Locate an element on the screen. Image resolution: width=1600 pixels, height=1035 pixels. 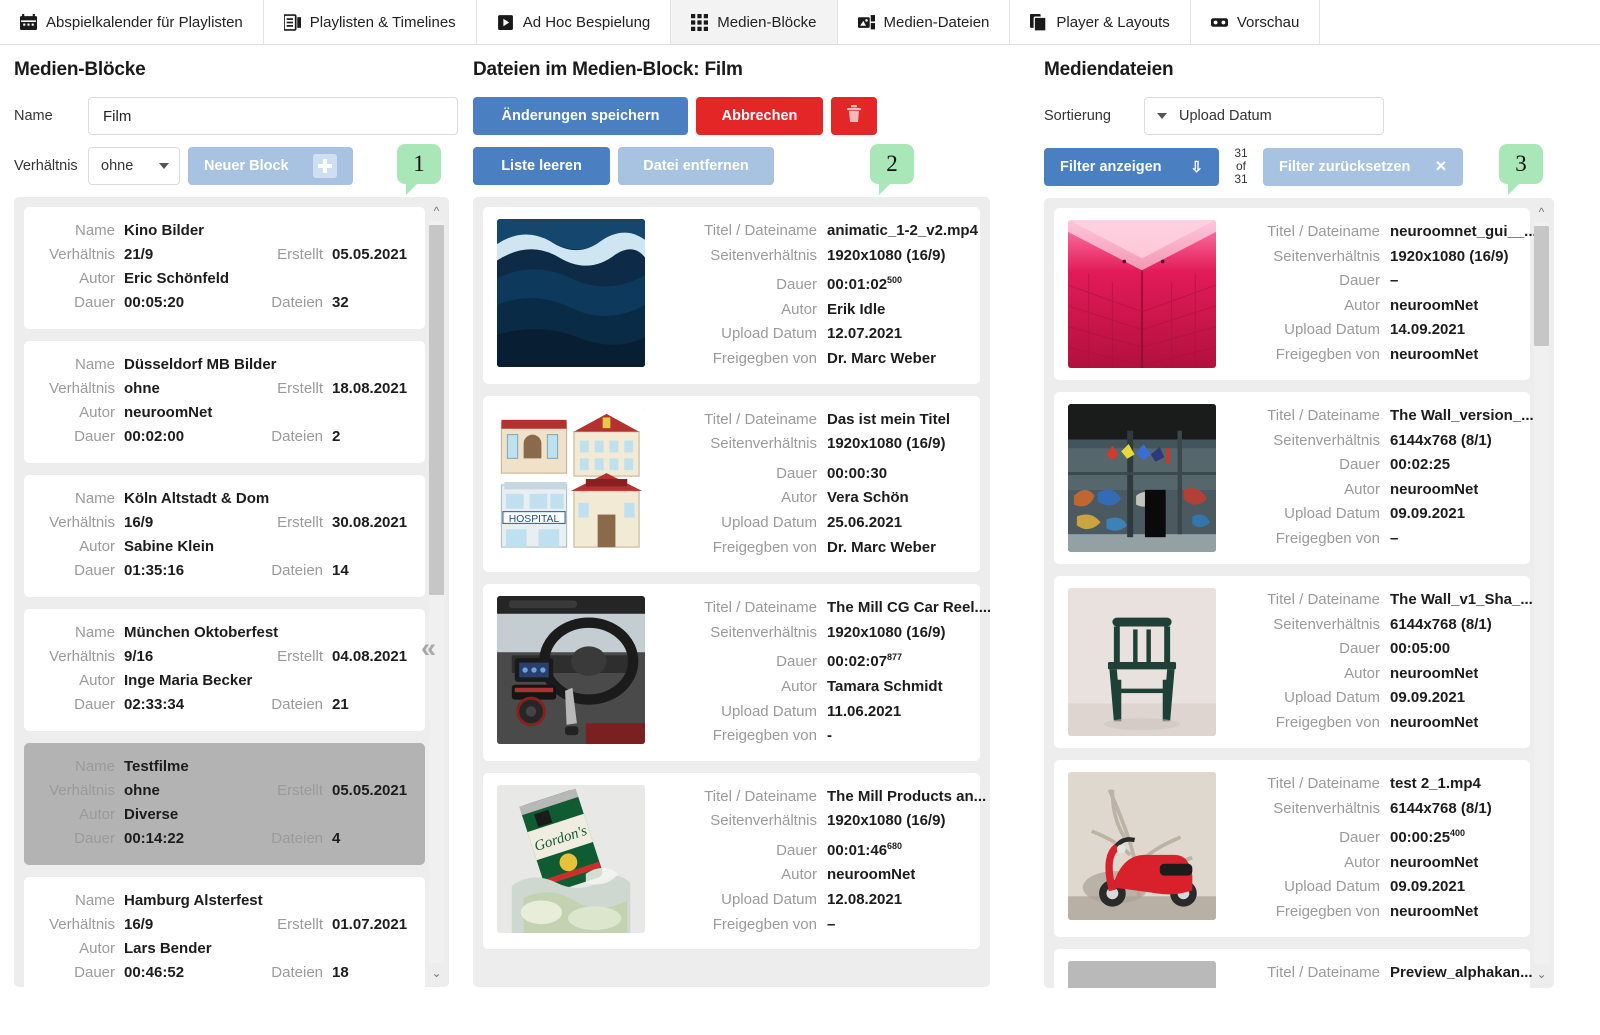
plus-icon is located at coordinates (325, 166).